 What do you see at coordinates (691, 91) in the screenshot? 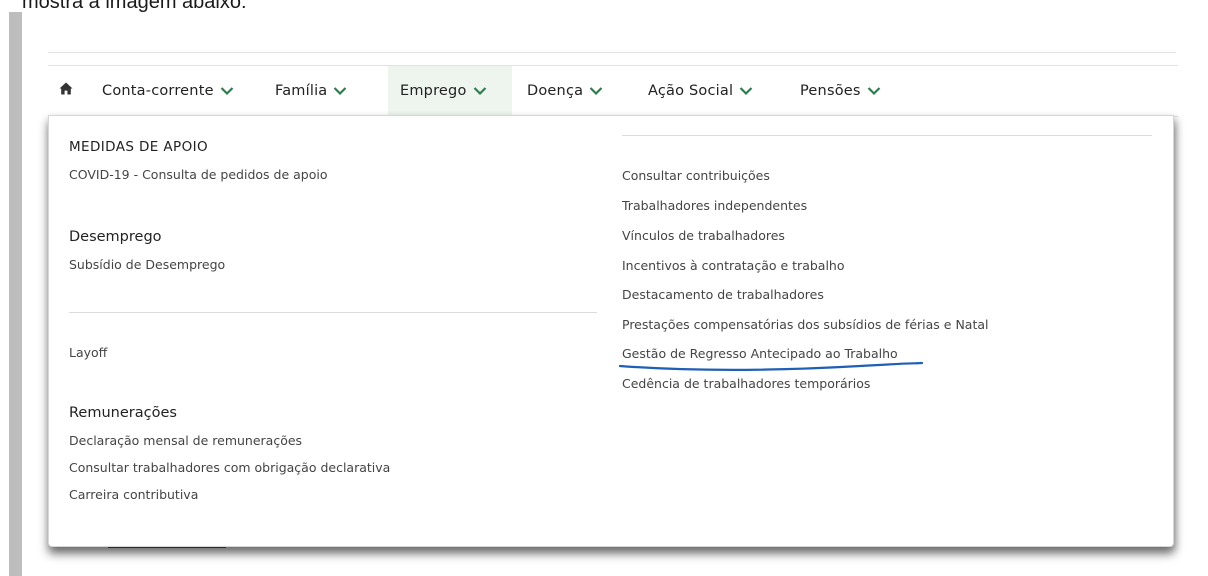
I see `nav-item-label: Ação Social` at bounding box center [691, 91].